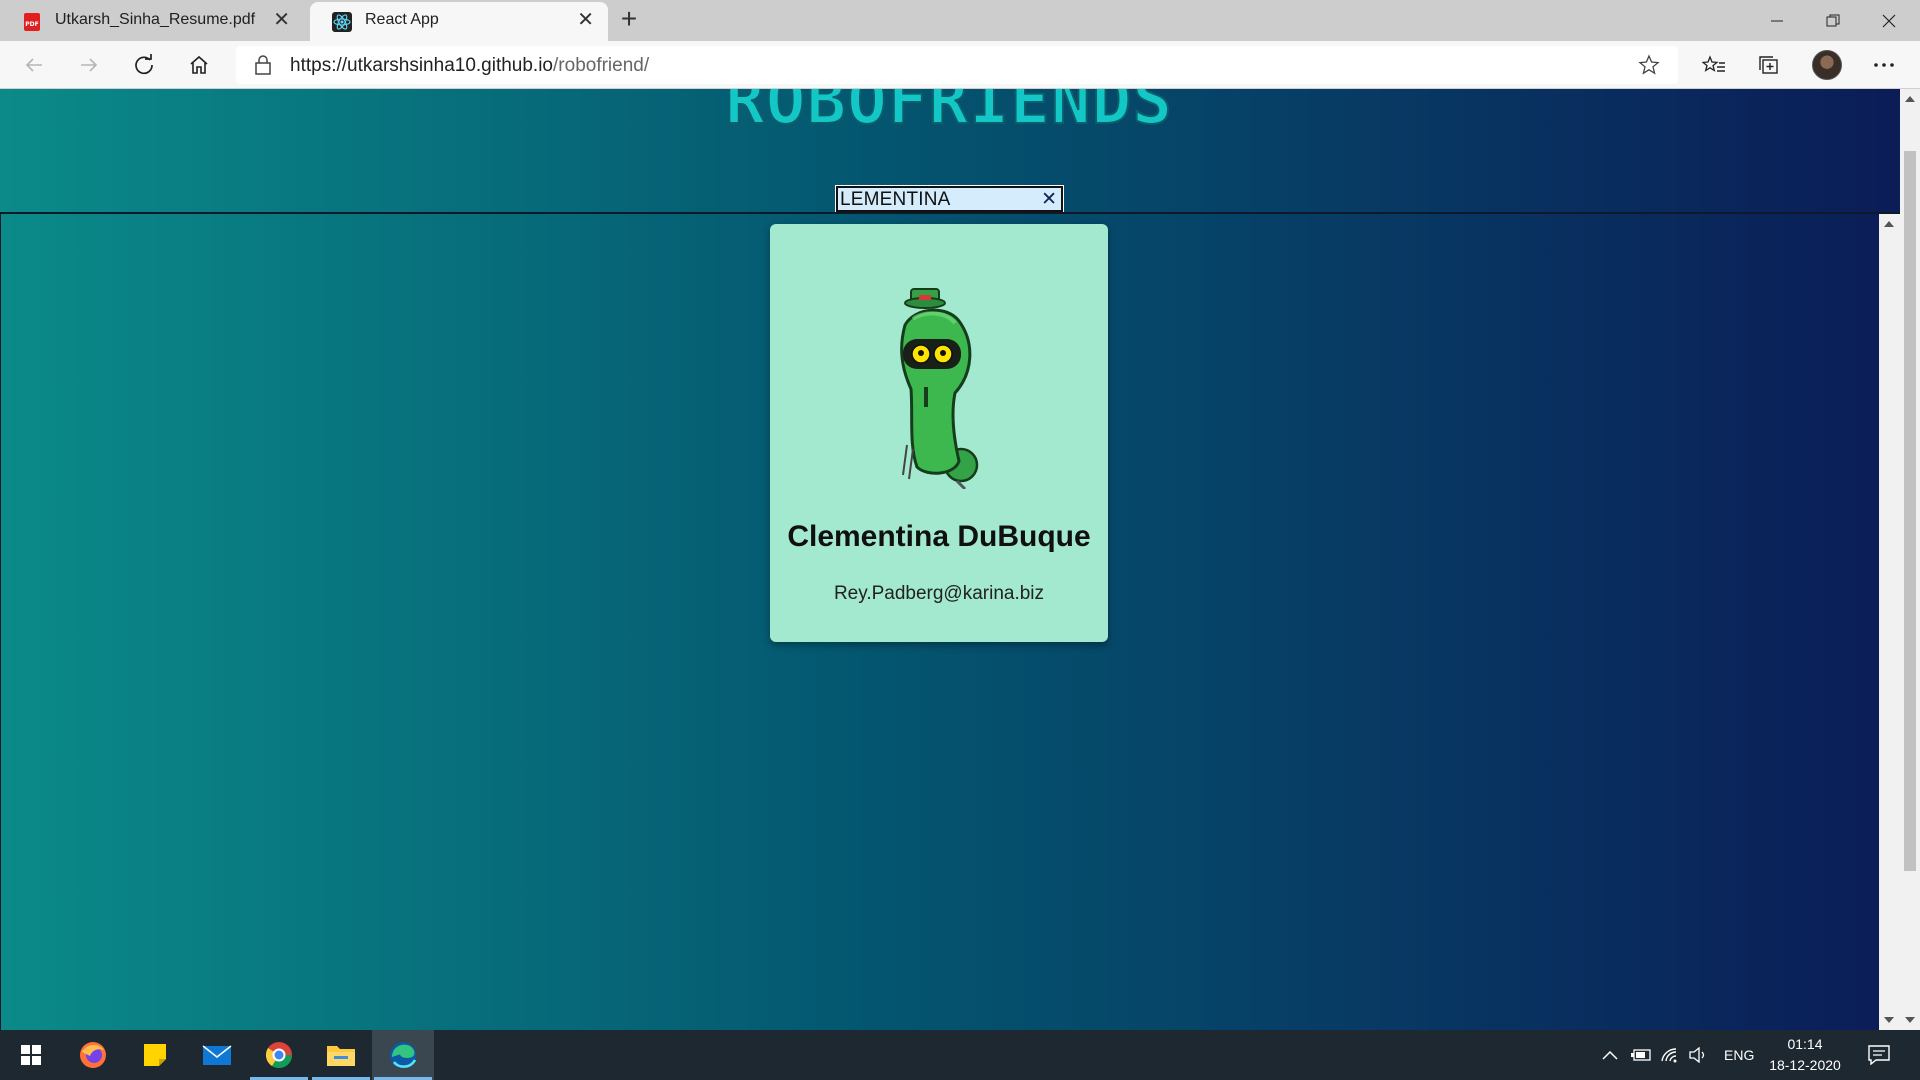 The width and height of the screenshot is (1920, 1080). What do you see at coordinates (1889, 622) in the screenshot?
I see `card-list-scrollbar` at bounding box center [1889, 622].